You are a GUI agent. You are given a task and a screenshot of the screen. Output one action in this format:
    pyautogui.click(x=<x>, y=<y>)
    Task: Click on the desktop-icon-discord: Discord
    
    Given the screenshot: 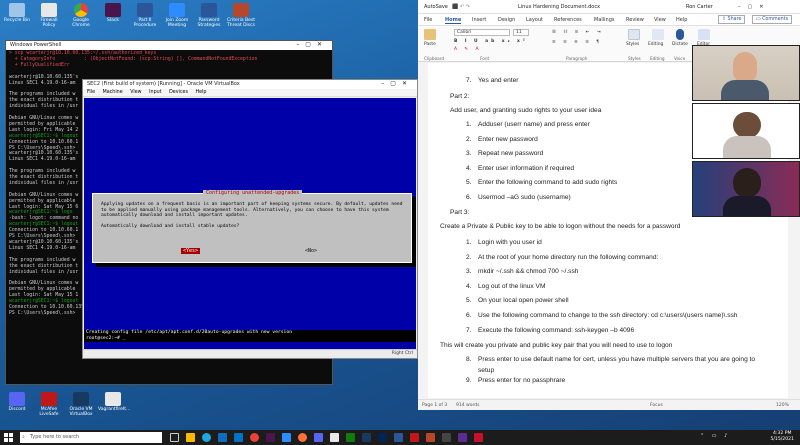 What is the action you would take?
    pyautogui.click(x=17, y=402)
    